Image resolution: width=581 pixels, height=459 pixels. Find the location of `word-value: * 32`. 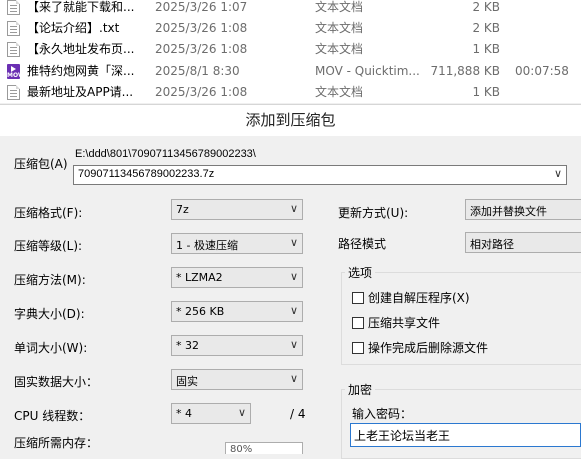

word-value: * 32 is located at coordinates (187, 345).